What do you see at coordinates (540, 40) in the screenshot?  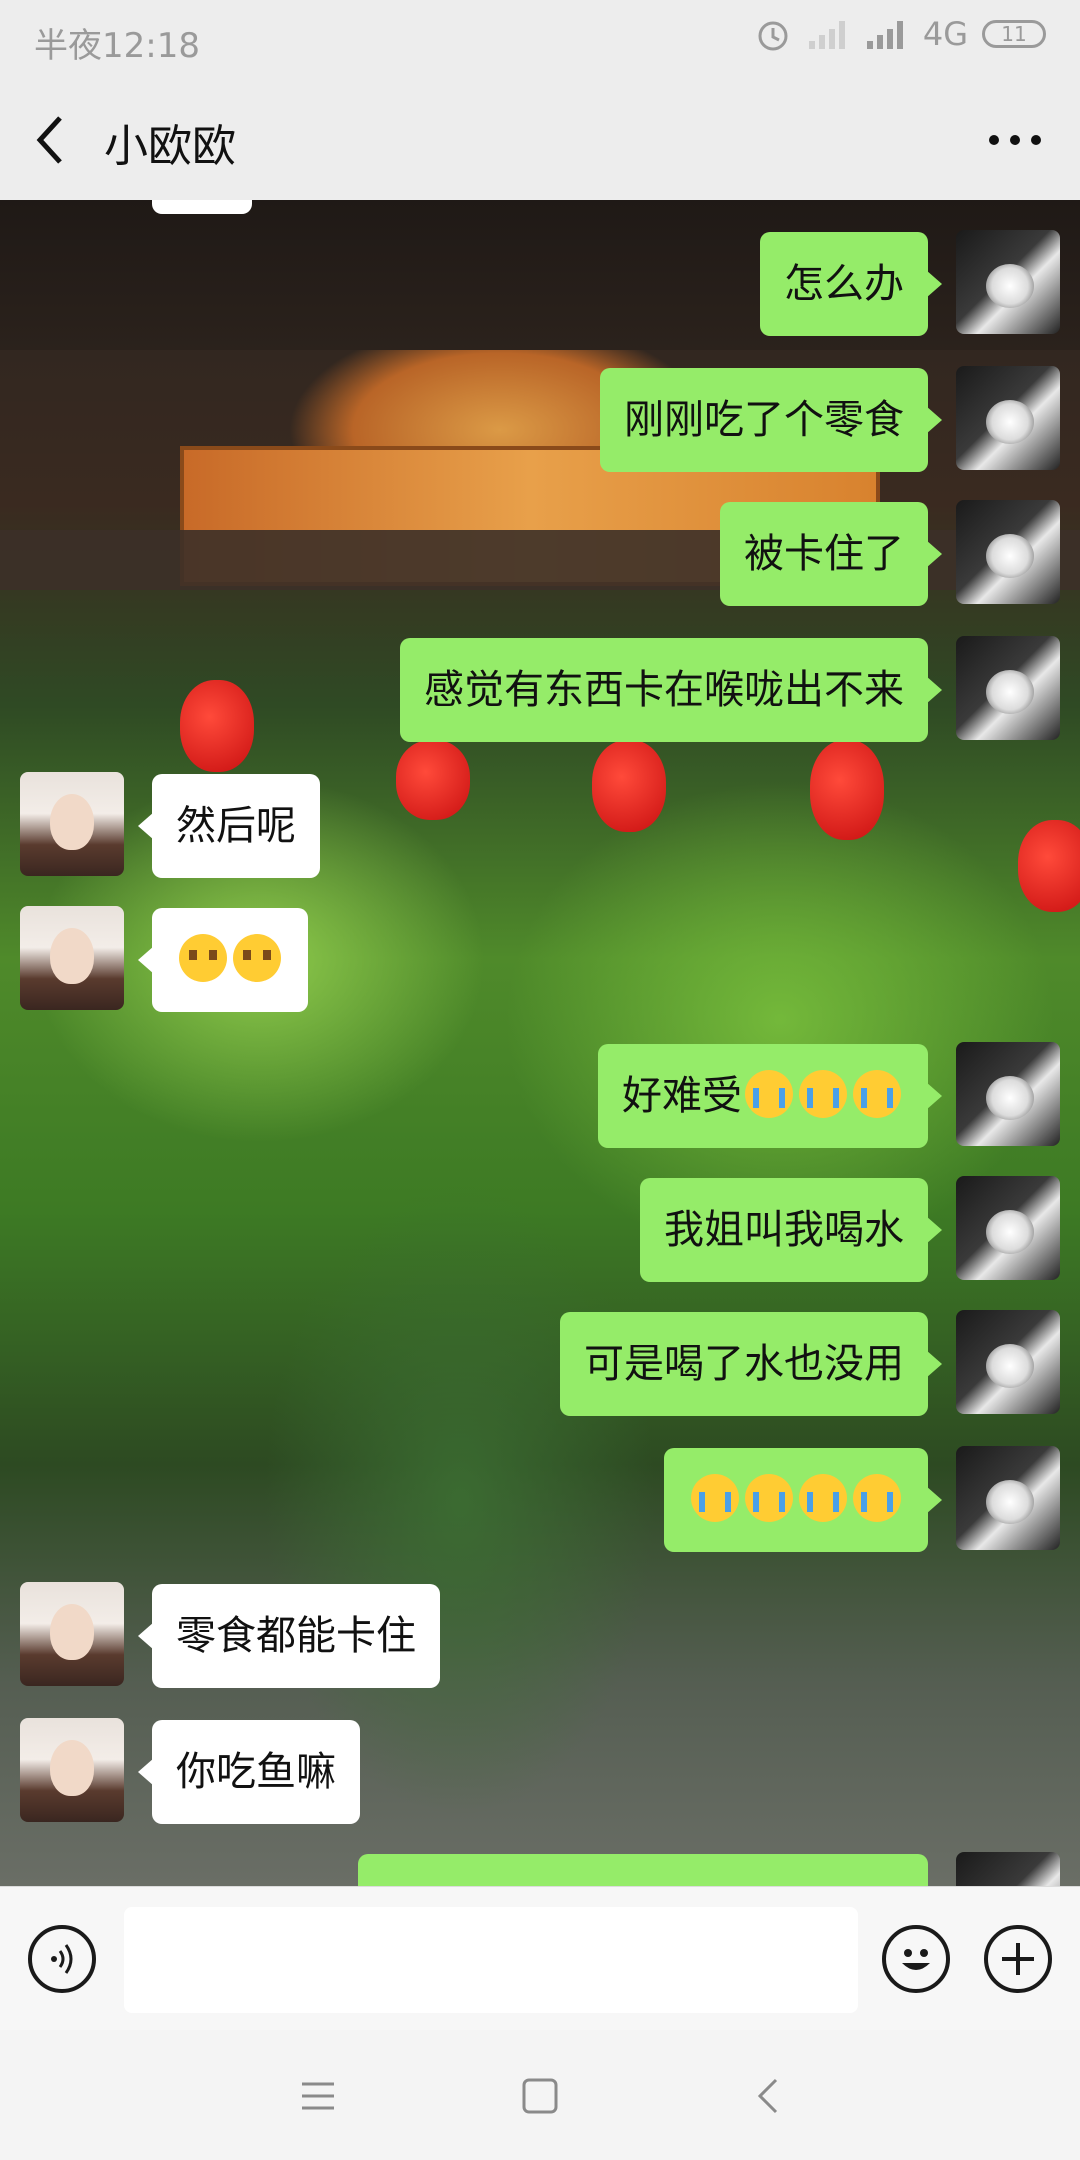 I see `status-bar: 半夜12:18 4G 11` at bounding box center [540, 40].